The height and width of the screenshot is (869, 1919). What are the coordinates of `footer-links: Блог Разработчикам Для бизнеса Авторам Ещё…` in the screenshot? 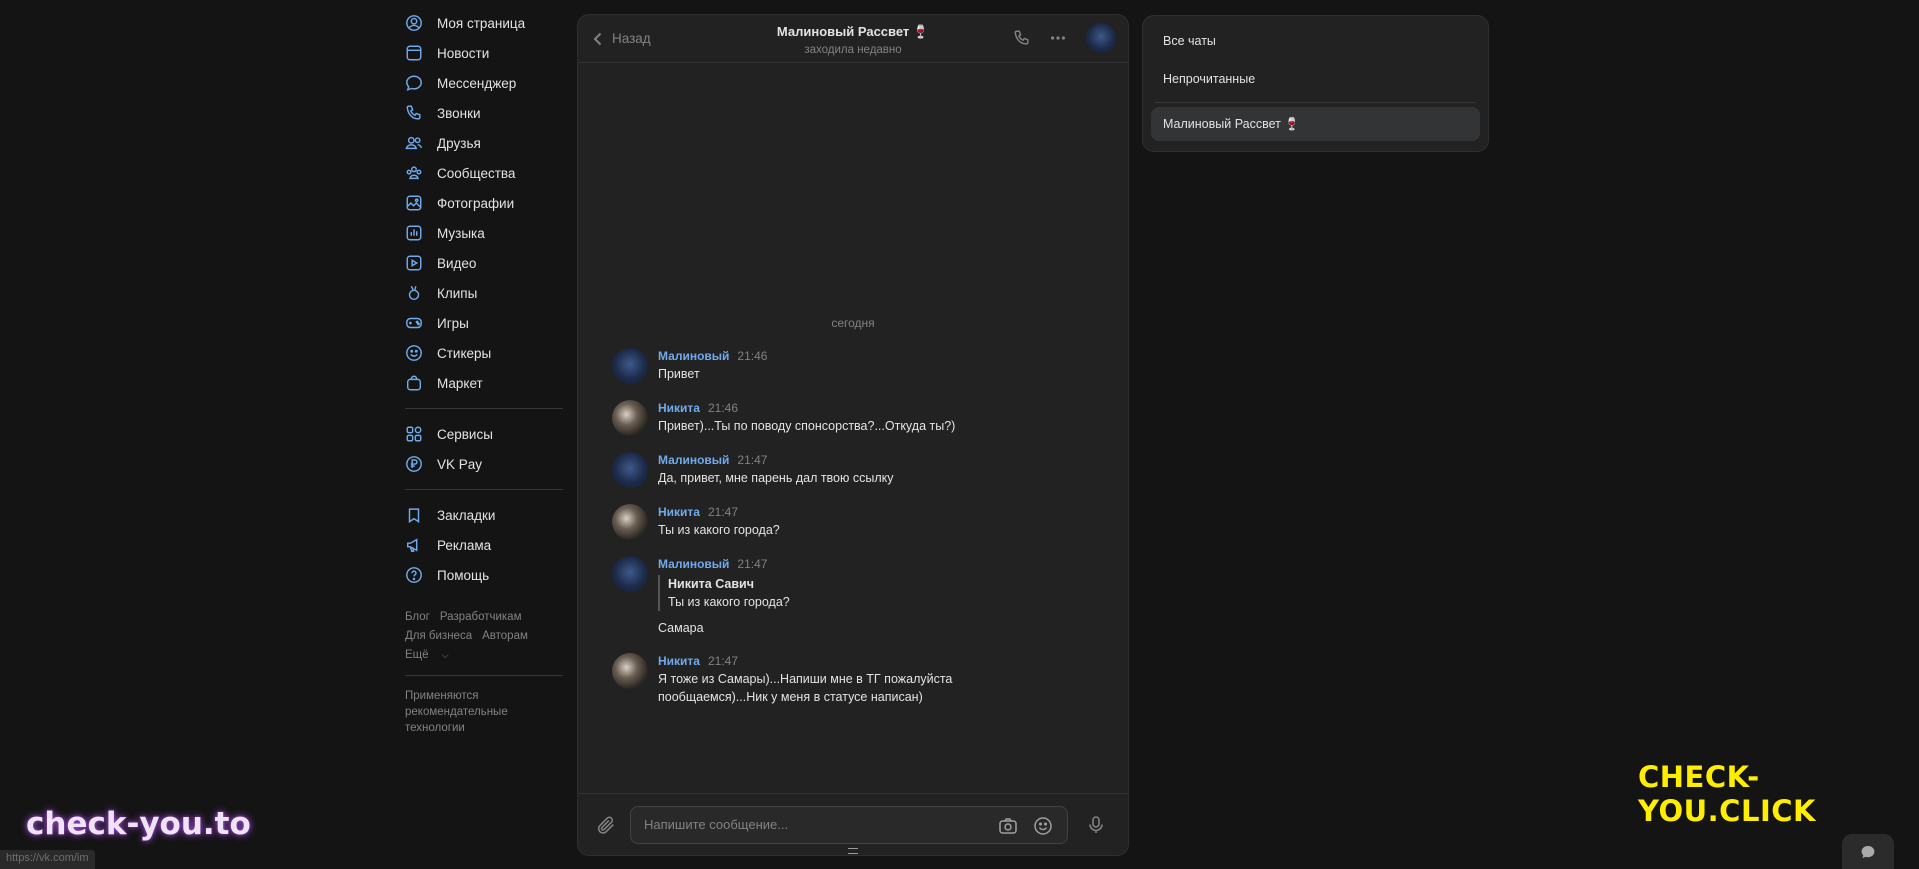 It's located at (490, 636).